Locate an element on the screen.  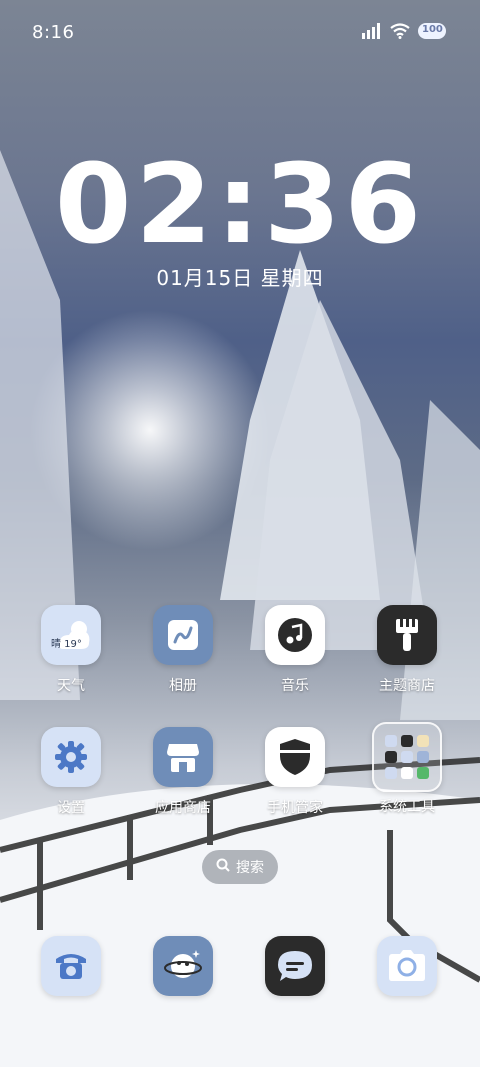
browser-planet-icon is located at coordinates (183, 966).